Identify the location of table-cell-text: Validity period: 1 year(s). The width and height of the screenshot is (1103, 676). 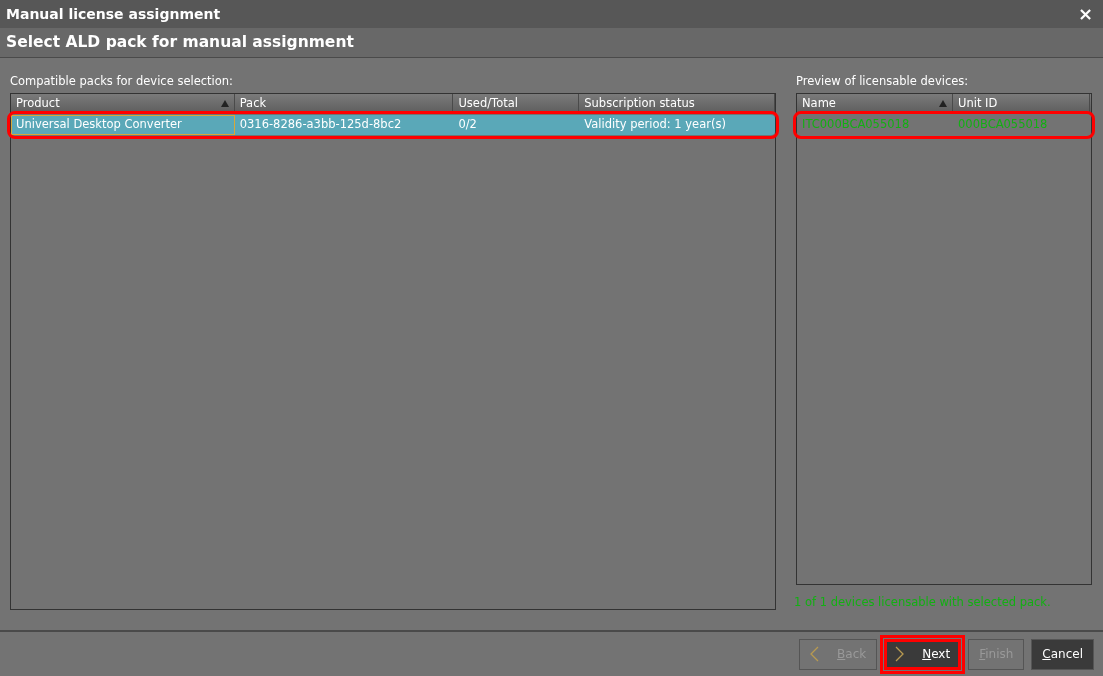
(655, 125).